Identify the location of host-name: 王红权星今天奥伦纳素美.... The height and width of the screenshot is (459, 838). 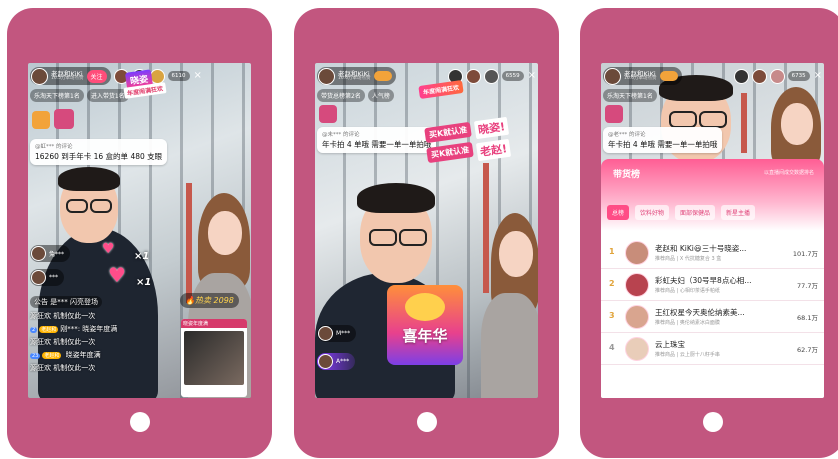
(700, 312).